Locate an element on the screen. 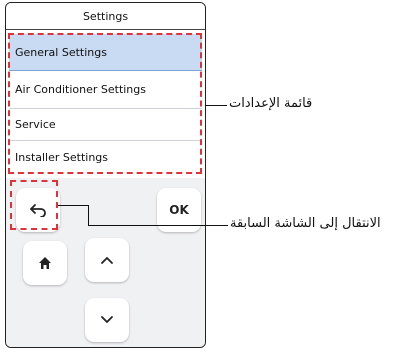  back-arrow-icon is located at coordinates (38, 210).